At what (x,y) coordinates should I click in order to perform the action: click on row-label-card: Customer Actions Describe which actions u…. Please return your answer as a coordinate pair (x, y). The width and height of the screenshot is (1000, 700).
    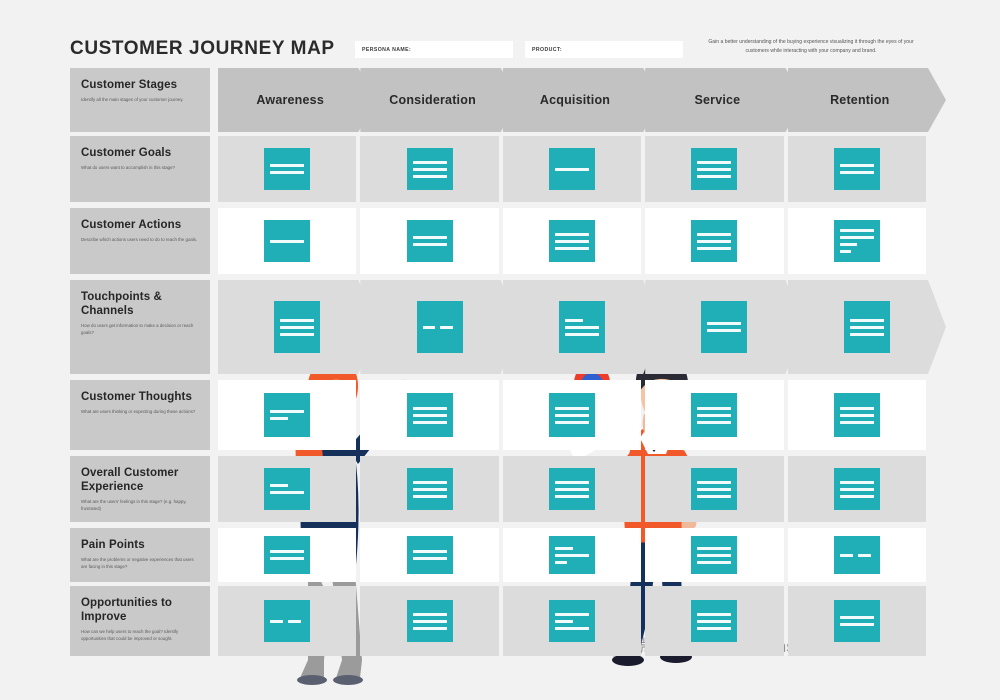
    Looking at the image, I should click on (140, 241).